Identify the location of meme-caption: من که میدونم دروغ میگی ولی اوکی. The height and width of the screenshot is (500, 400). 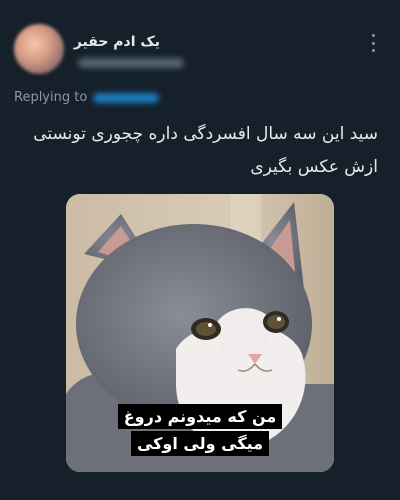
(200, 431).